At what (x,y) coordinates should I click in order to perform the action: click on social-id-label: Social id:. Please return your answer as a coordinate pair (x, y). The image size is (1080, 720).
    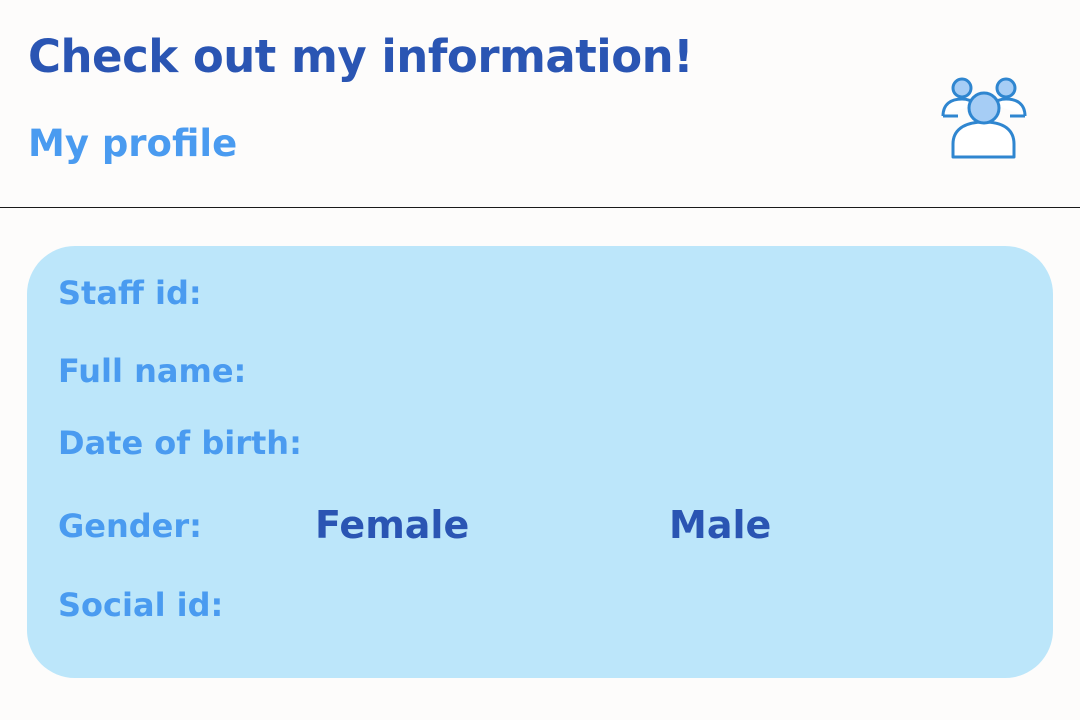
    Looking at the image, I should click on (141, 605).